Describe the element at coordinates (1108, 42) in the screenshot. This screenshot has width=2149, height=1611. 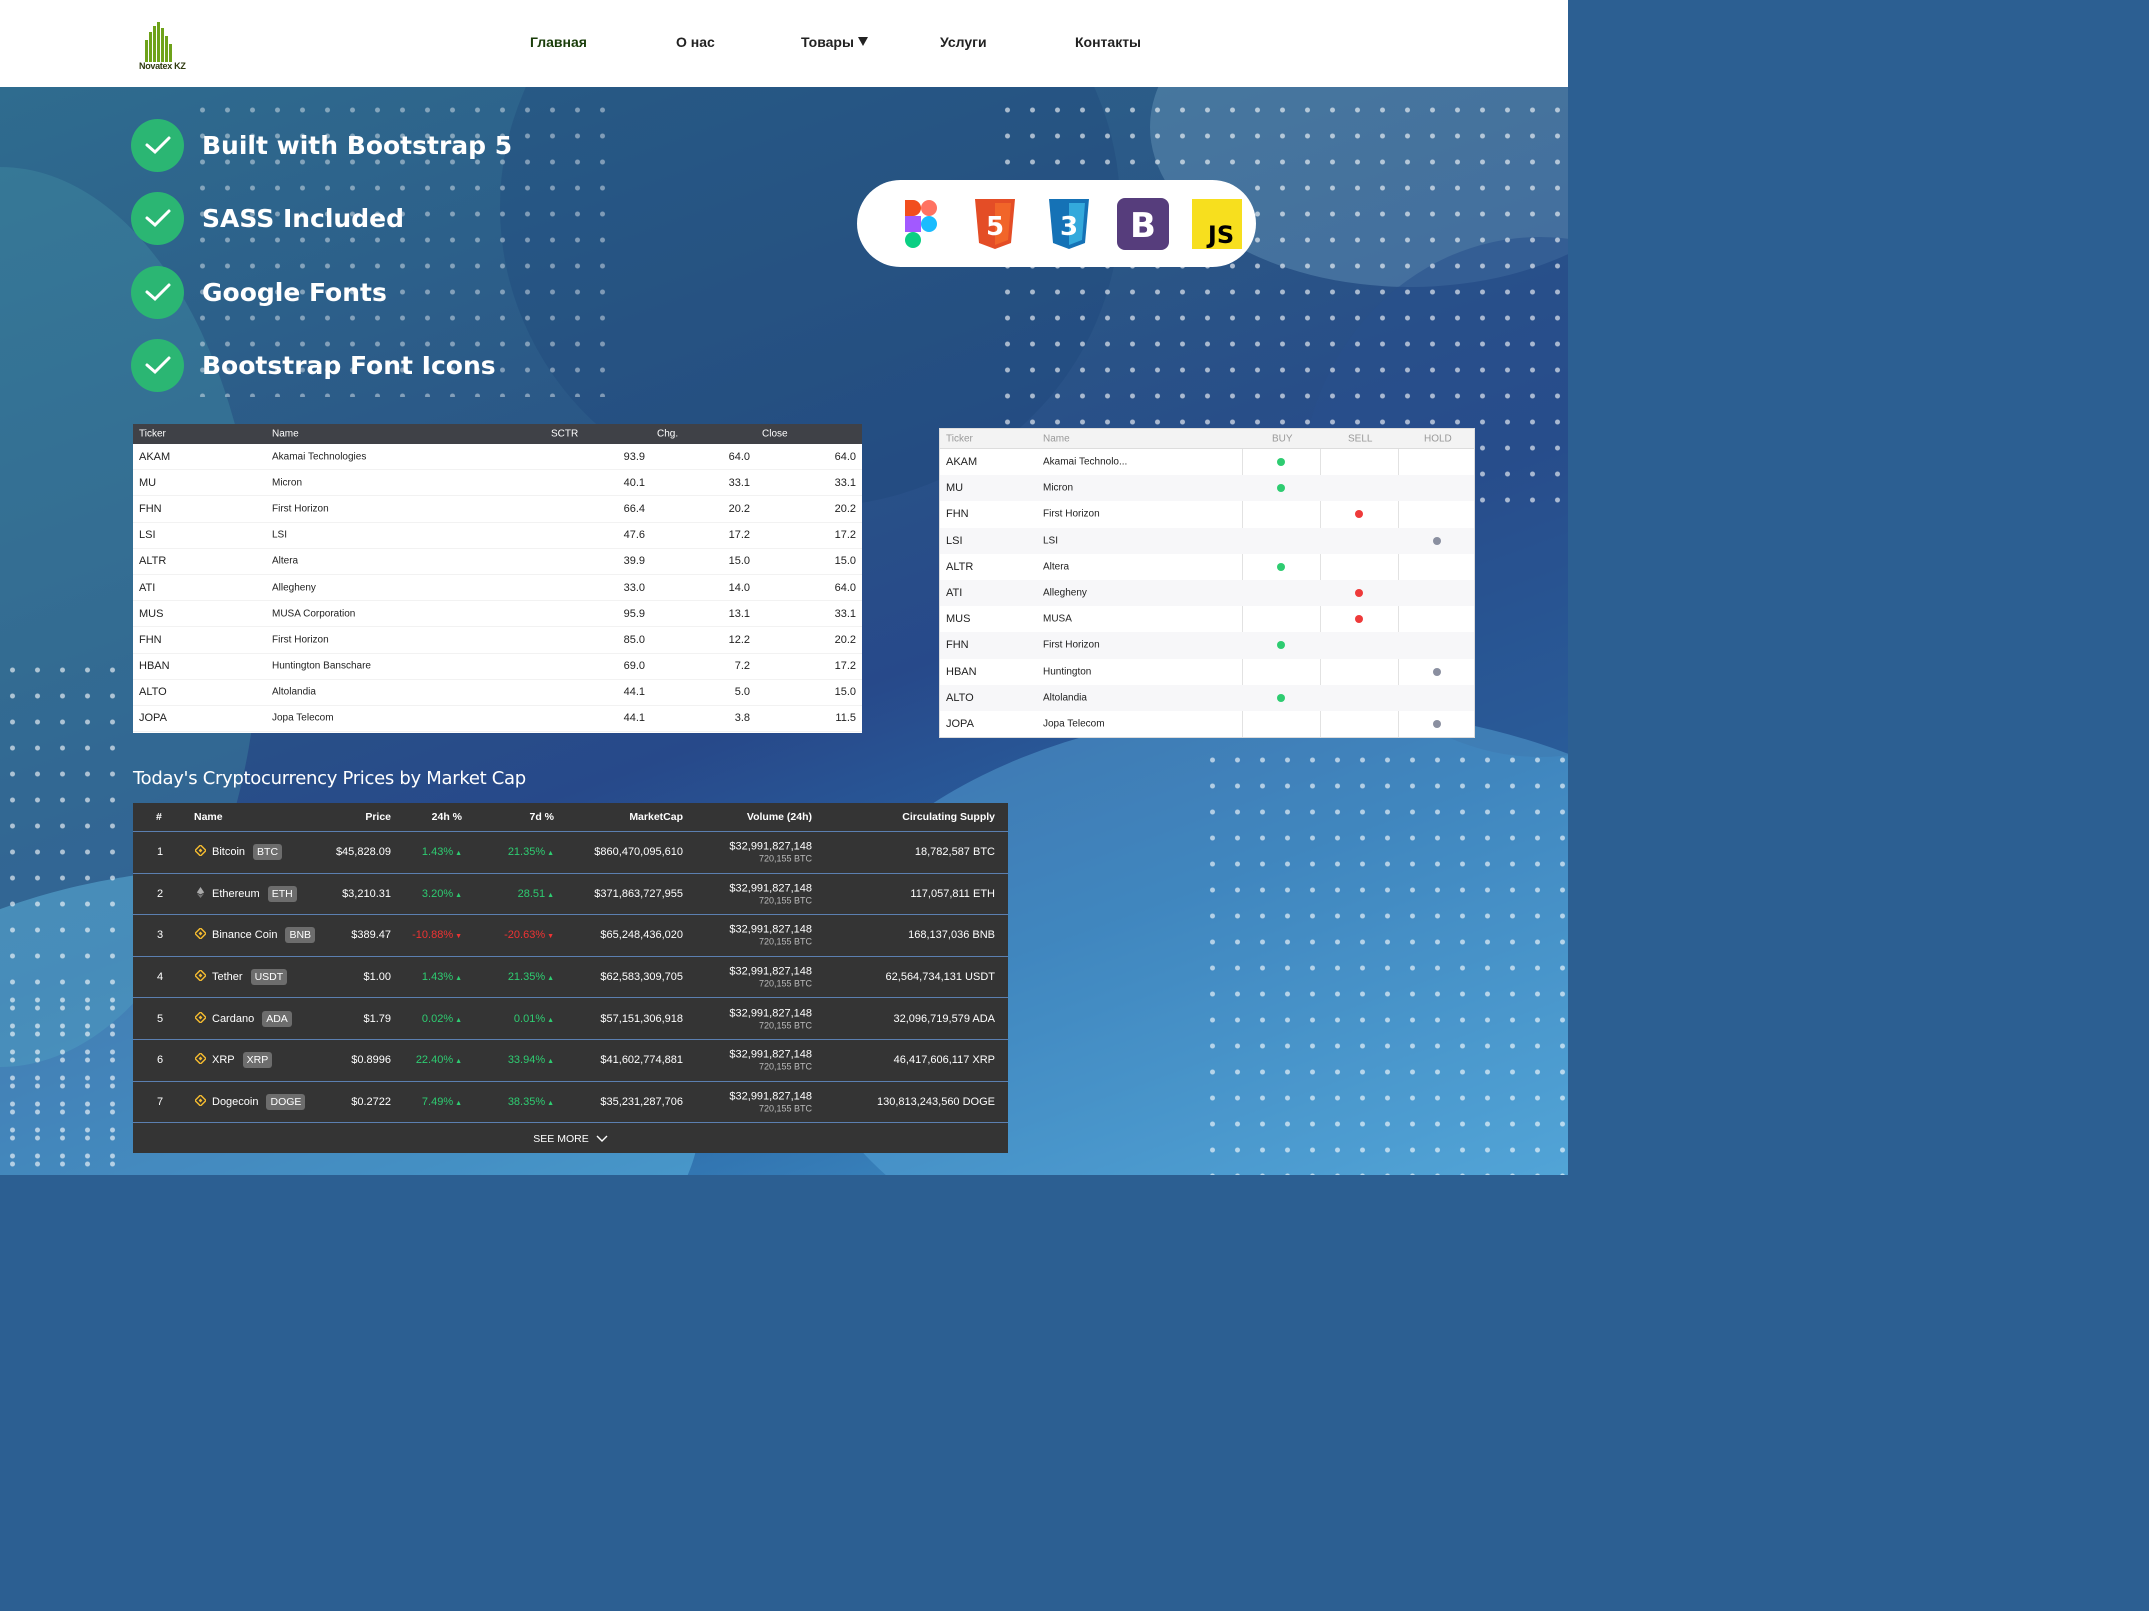
I see `nav-contacts: Контакты` at that location.